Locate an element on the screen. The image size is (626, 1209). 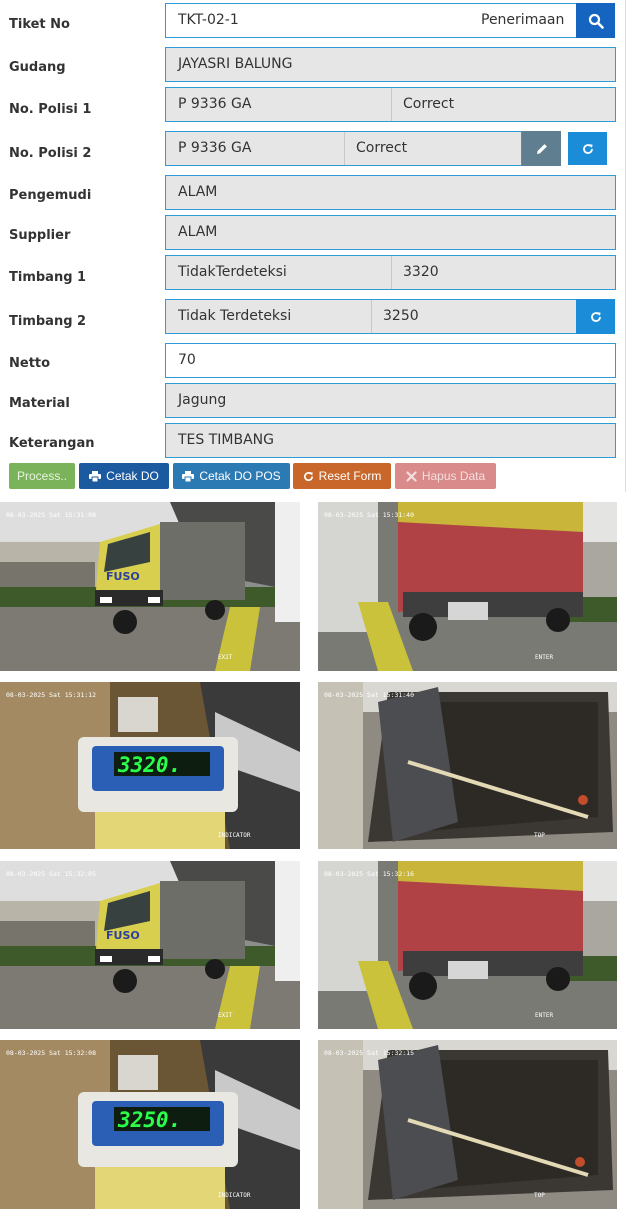
polisi1-divider is located at coordinates (391, 104).